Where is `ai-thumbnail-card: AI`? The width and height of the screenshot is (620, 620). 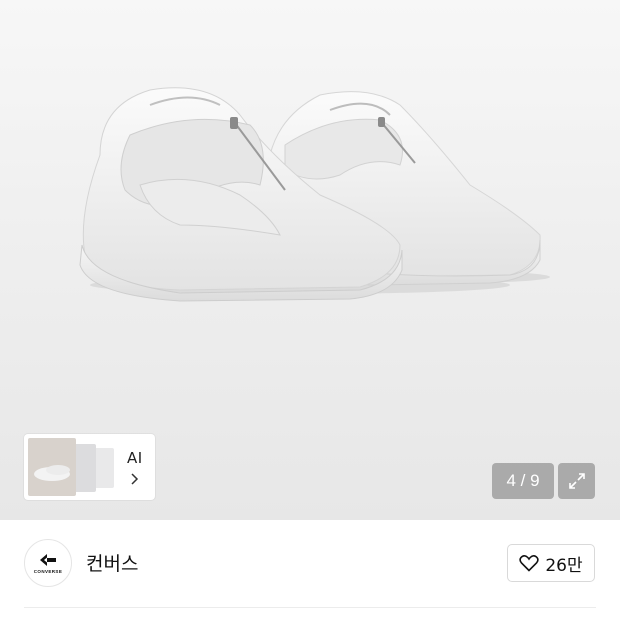 ai-thumbnail-card: AI is located at coordinates (89, 467).